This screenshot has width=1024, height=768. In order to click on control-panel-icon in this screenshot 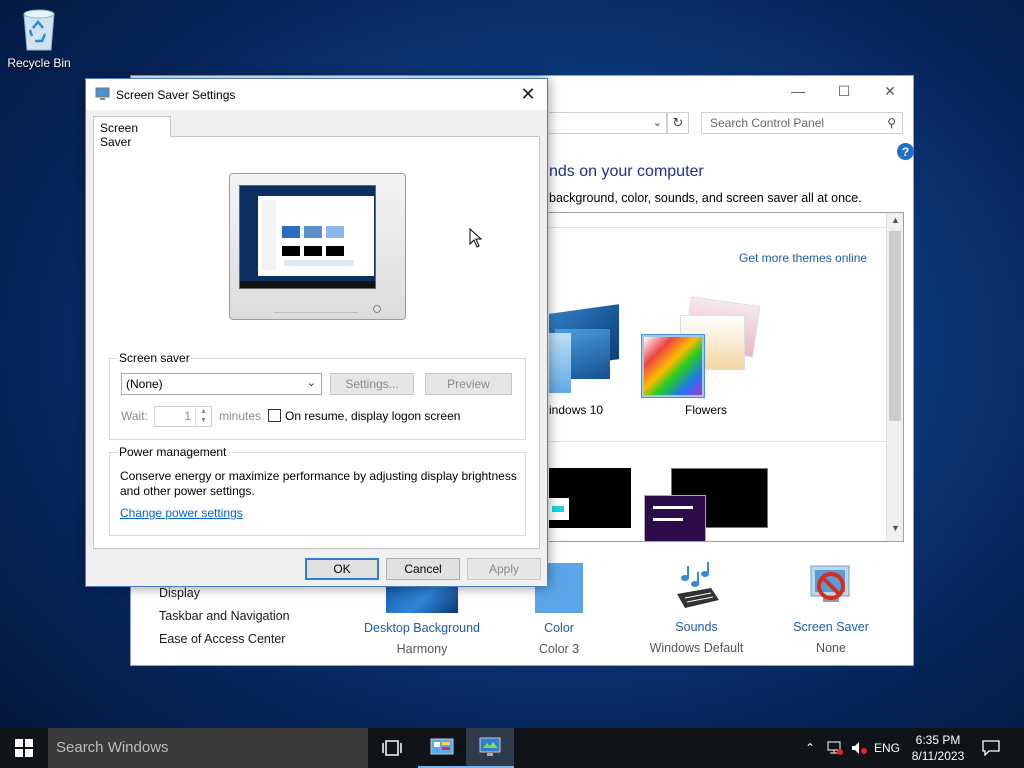, I will do `click(442, 746)`.